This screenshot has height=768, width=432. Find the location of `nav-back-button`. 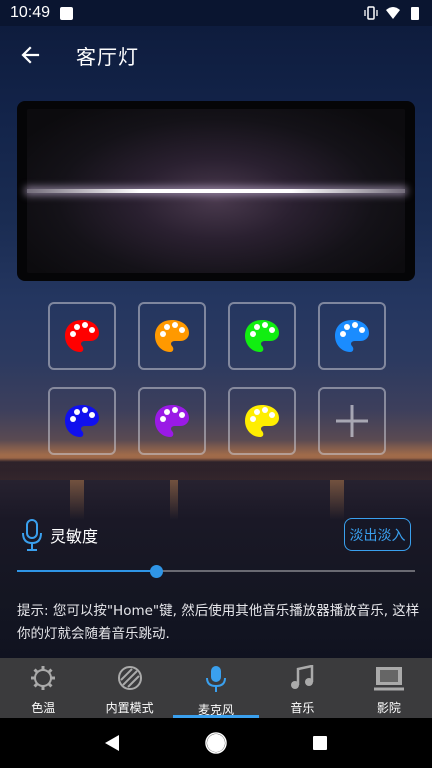

nav-back-button is located at coordinates (112, 743).